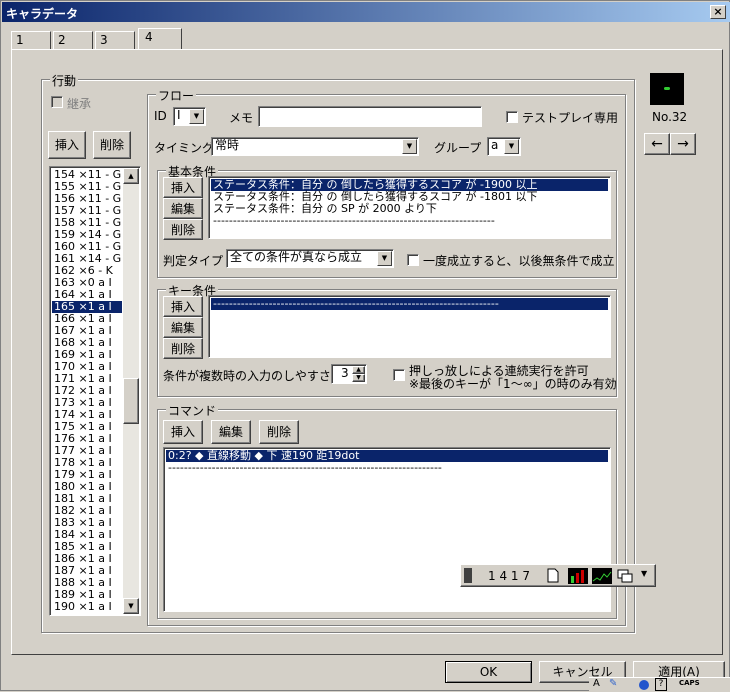 This screenshot has width=730, height=692. I want to click on id-select: I ▼, so click(189, 116).